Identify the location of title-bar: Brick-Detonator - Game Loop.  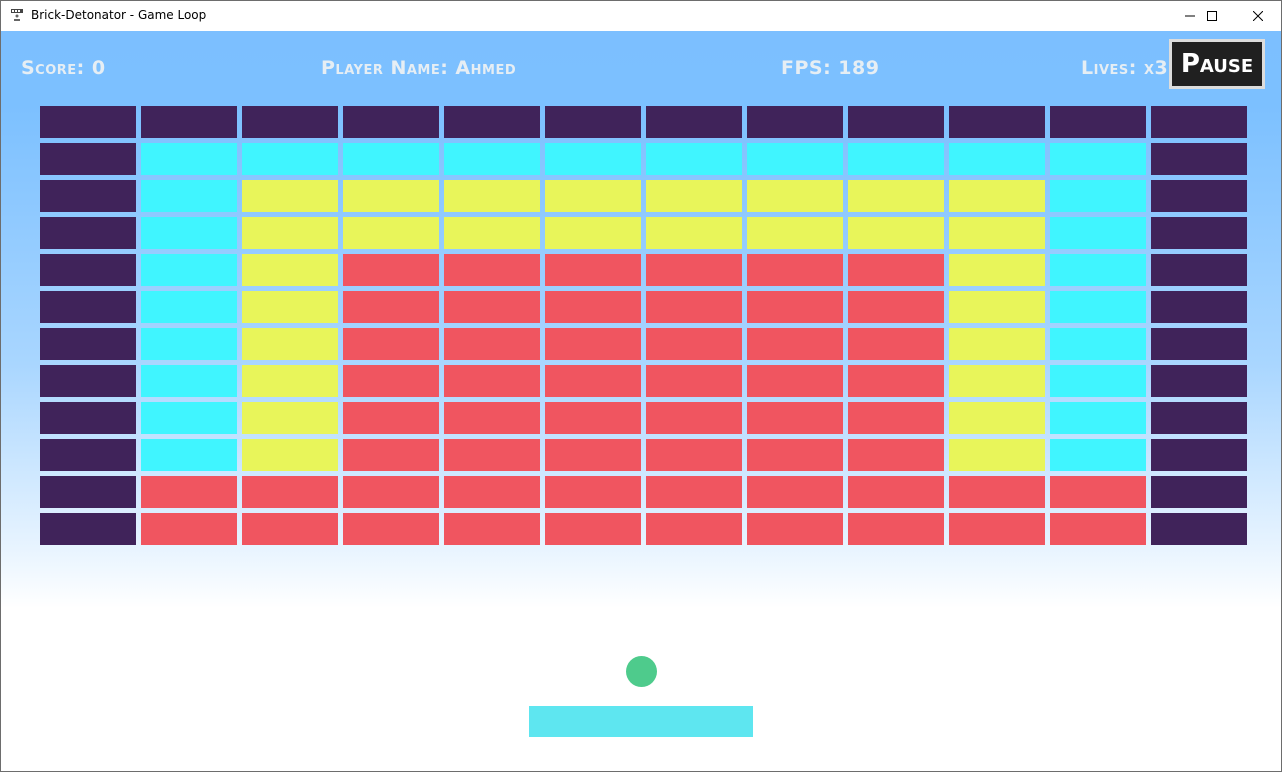
(641, 16).